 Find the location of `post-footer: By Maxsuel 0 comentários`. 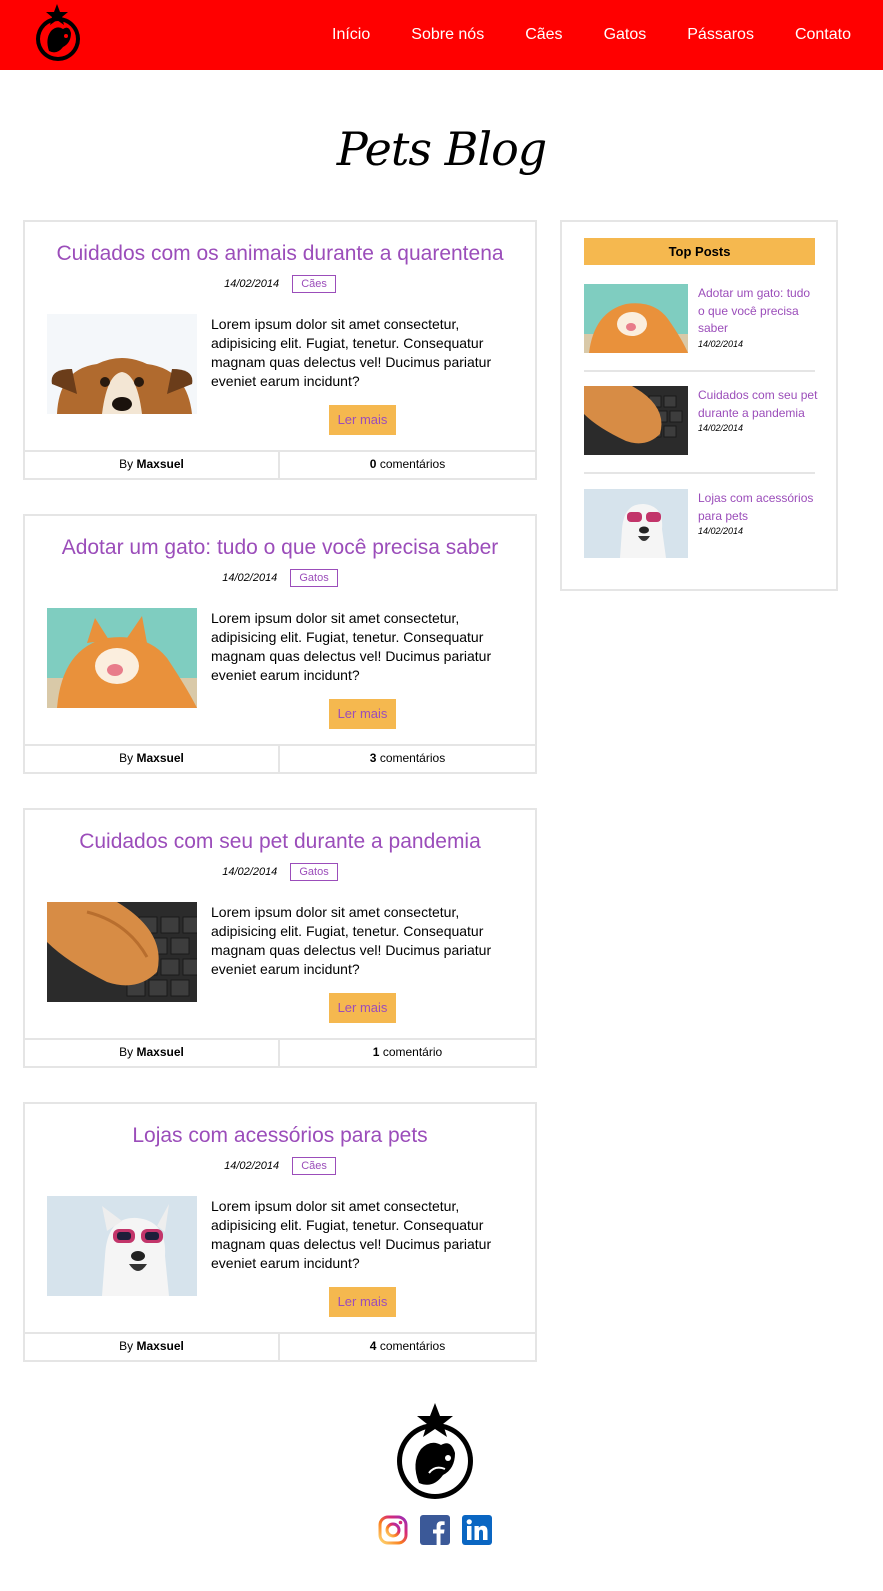

post-footer: By Maxsuel 0 comentários is located at coordinates (280, 464).